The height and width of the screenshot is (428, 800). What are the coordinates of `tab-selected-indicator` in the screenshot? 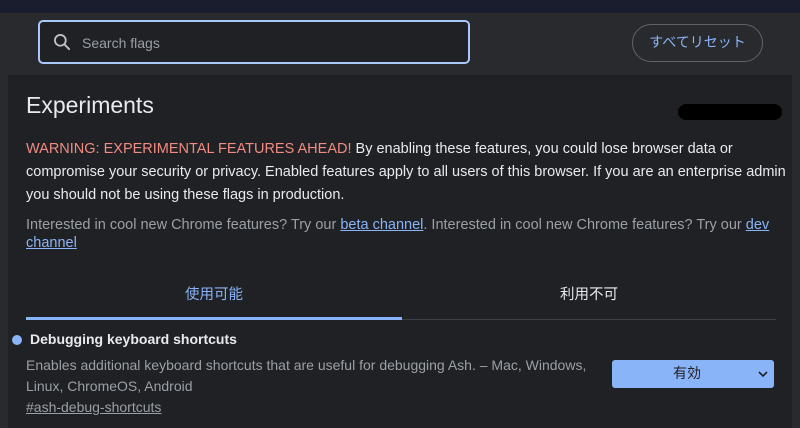 It's located at (214, 318).